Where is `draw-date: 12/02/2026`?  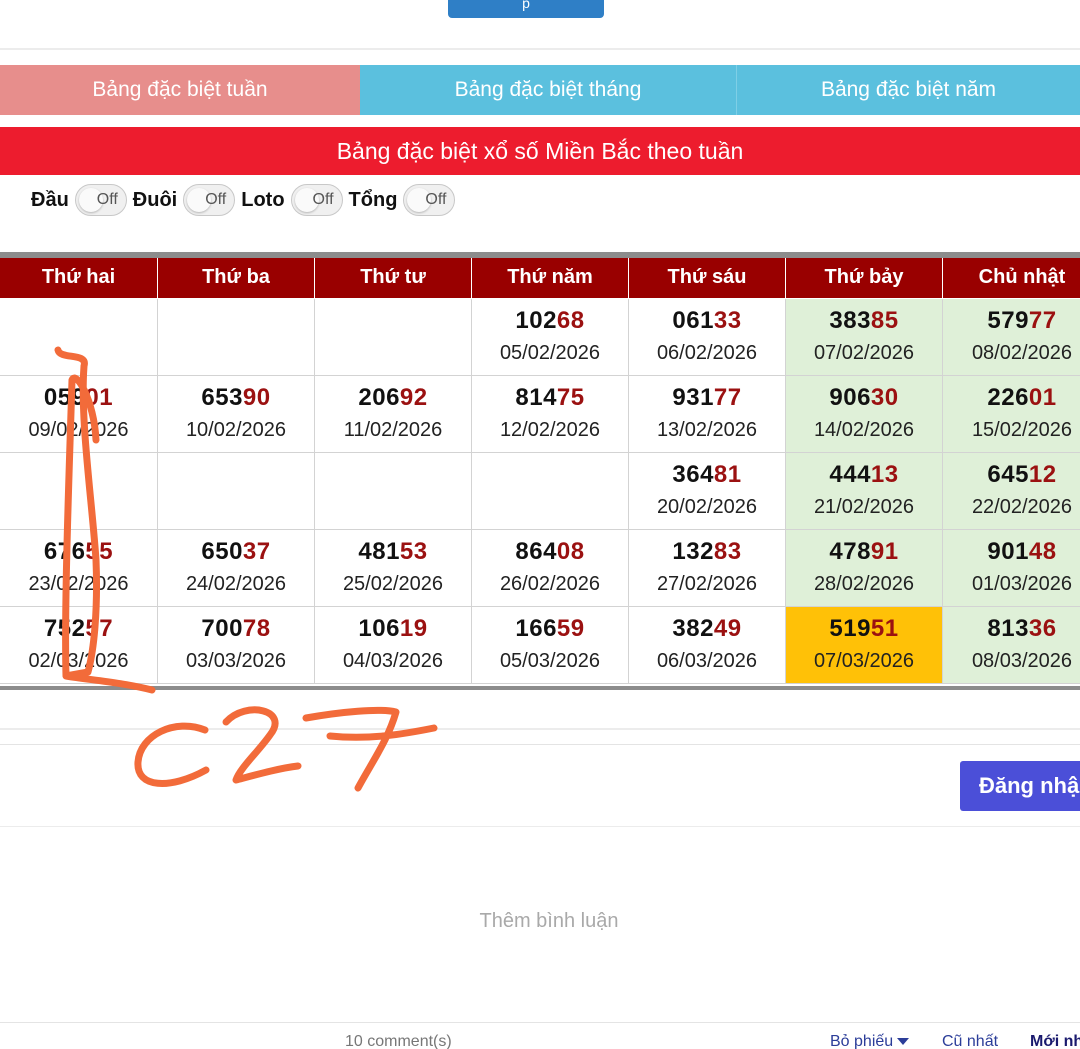 draw-date: 12/02/2026 is located at coordinates (550, 429).